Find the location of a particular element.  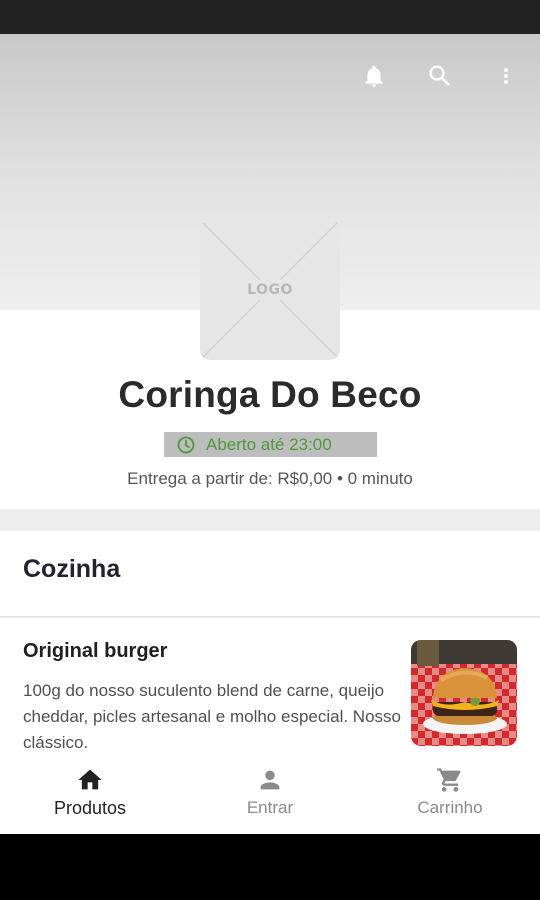

cart-icon is located at coordinates (449, 780).